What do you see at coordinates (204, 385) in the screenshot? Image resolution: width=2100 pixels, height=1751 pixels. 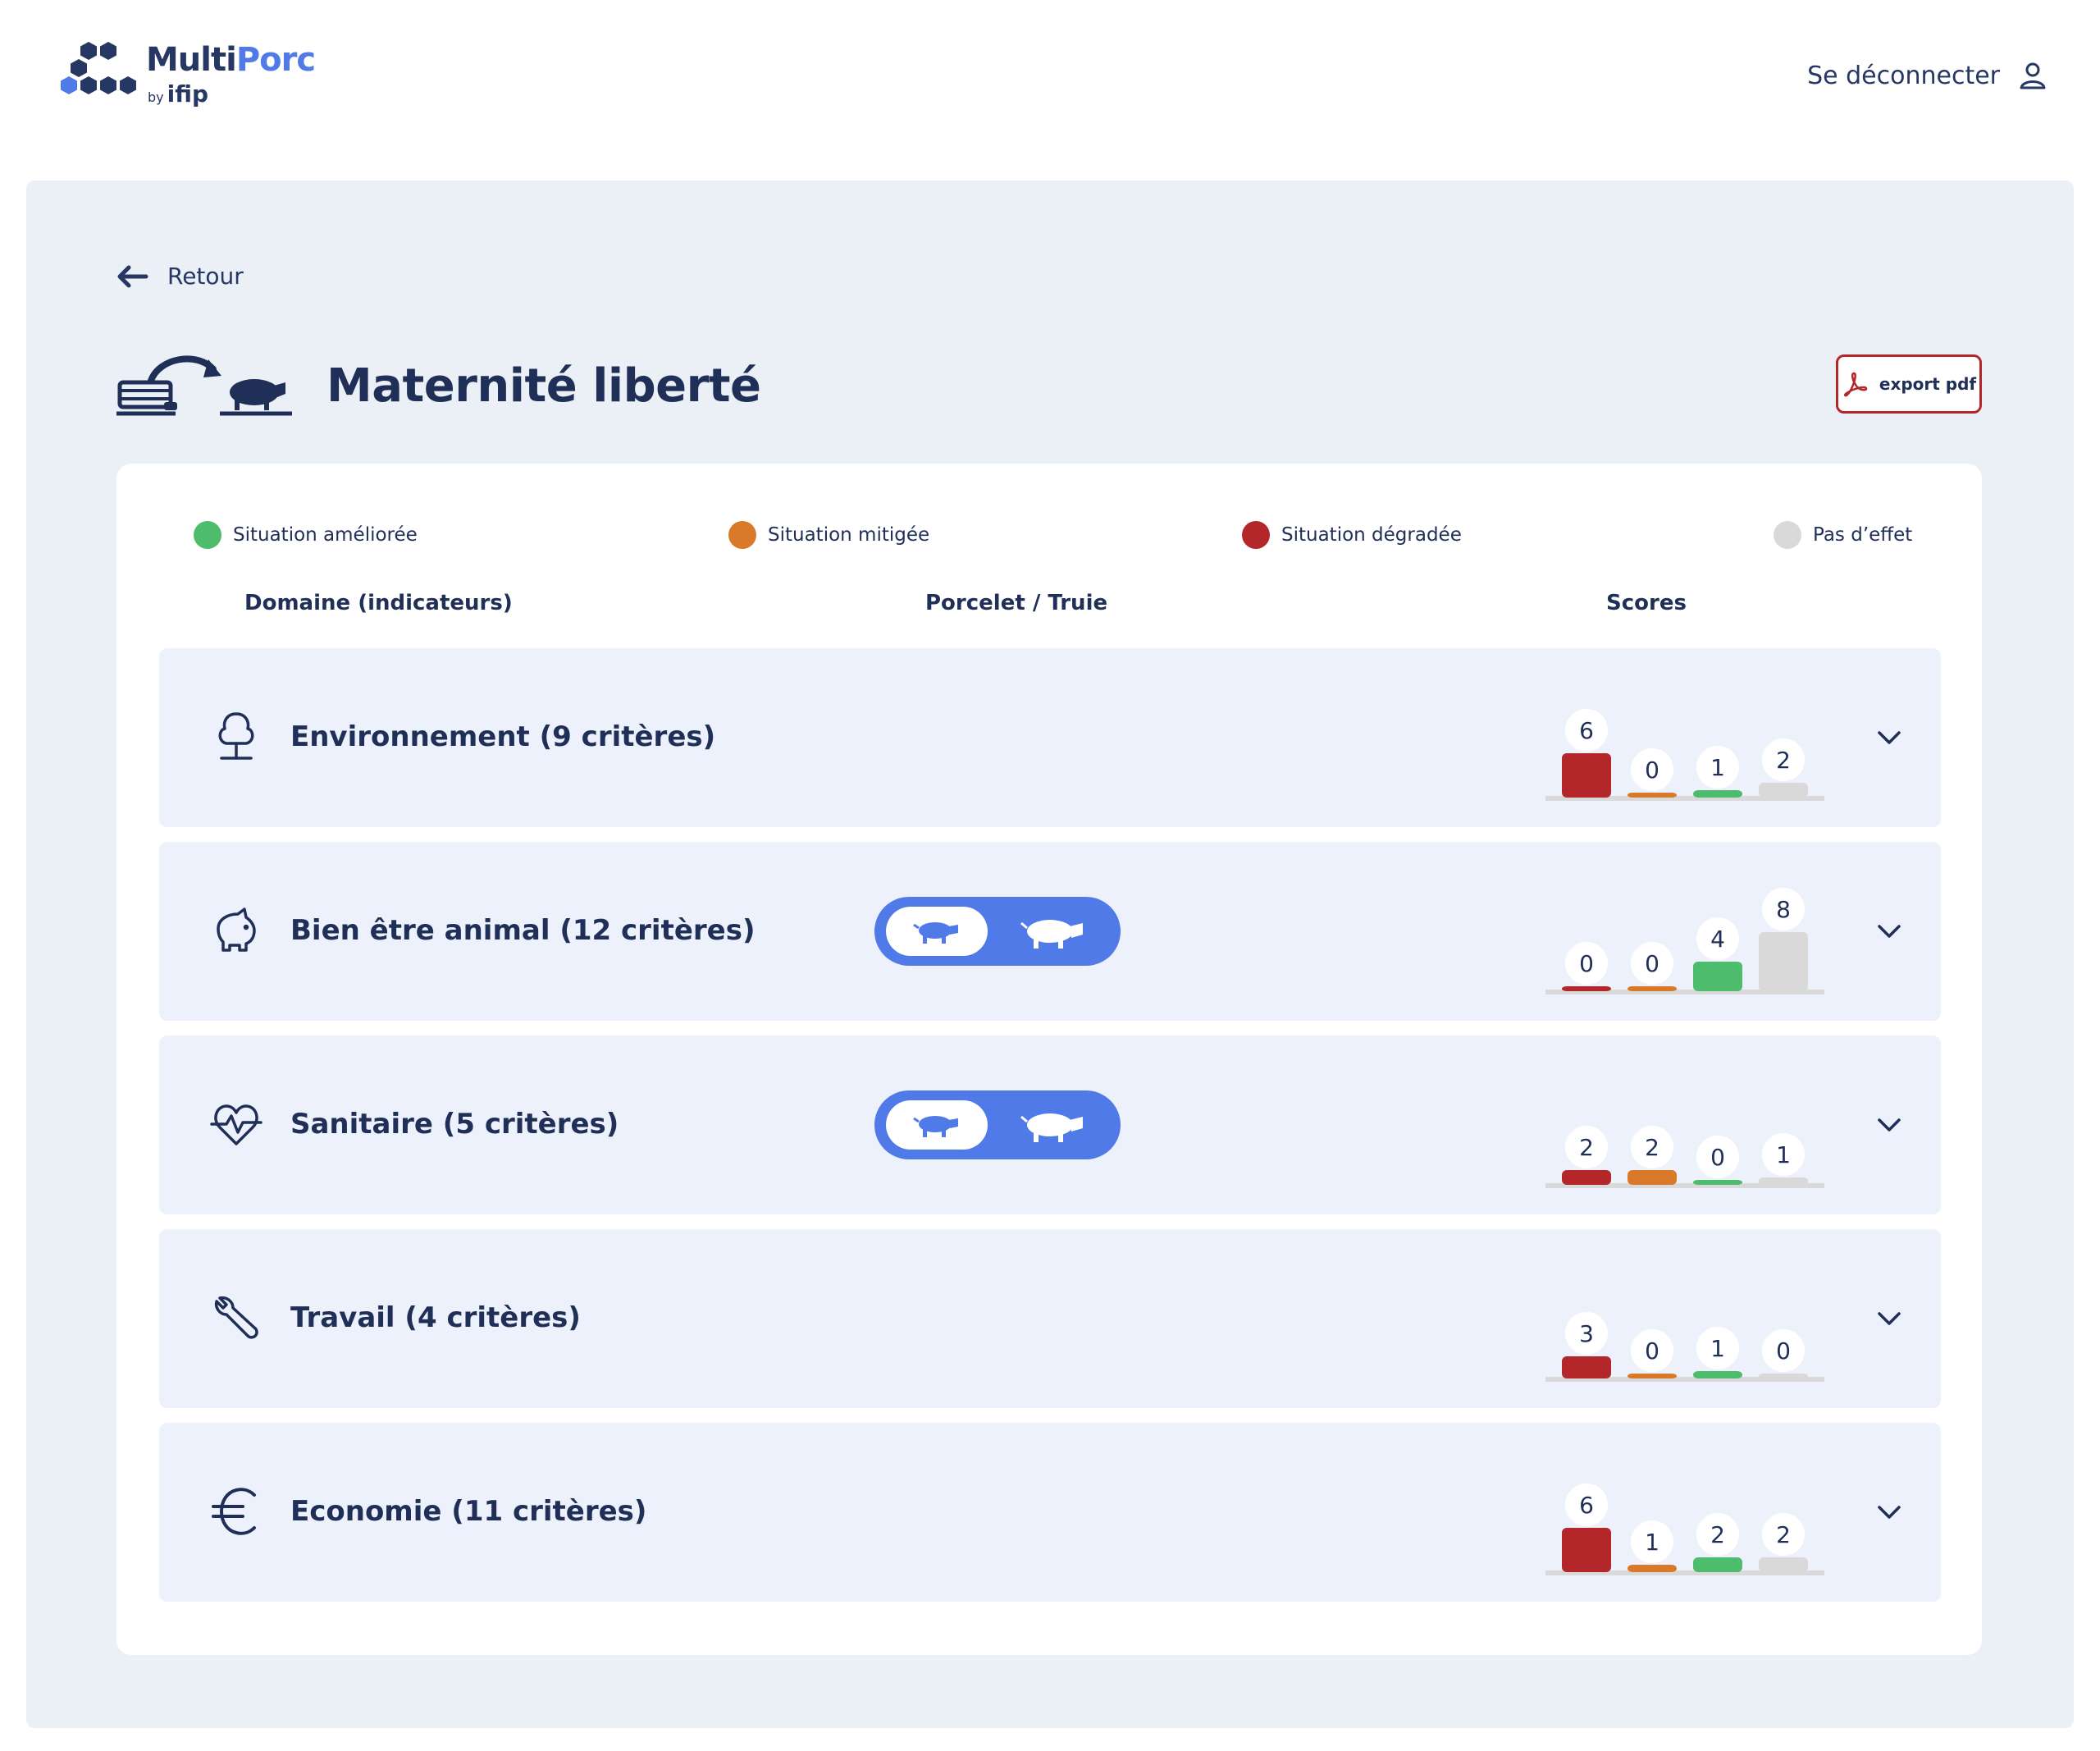 I see `maternity-transfer-icon` at bounding box center [204, 385].